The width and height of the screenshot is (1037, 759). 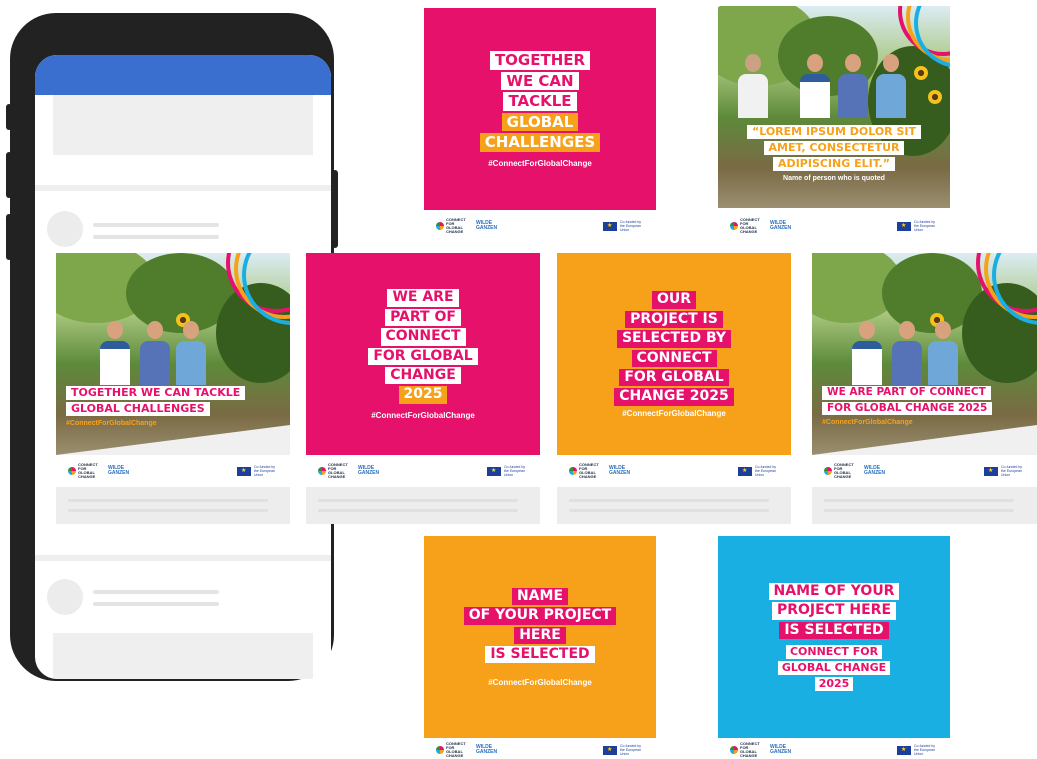 I want to click on headline-line: TOGETHER WE CAN TACKLE, so click(x=156, y=393).